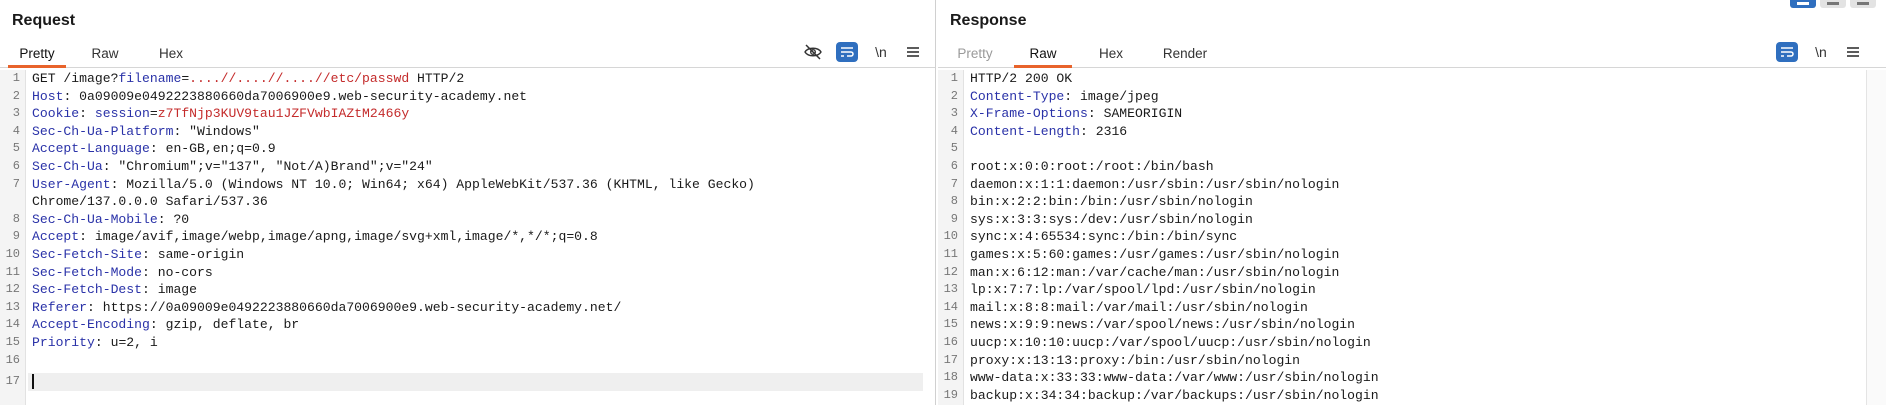 The height and width of the screenshot is (405, 1886). I want to click on code-line: 5 Accept-Language: en-GB,en;q=0.9, so click(467, 149).